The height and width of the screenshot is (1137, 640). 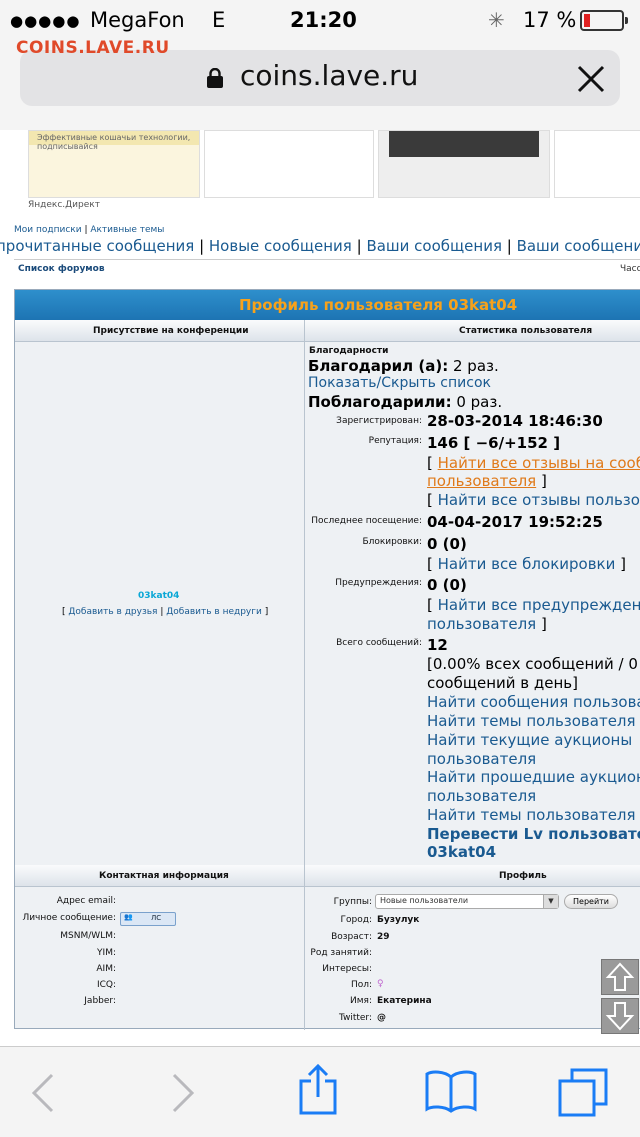 What do you see at coordinates (280, 246) in the screenshot?
I see `new-messages-link: Новые сообщения` at bounding box center [280, 246].